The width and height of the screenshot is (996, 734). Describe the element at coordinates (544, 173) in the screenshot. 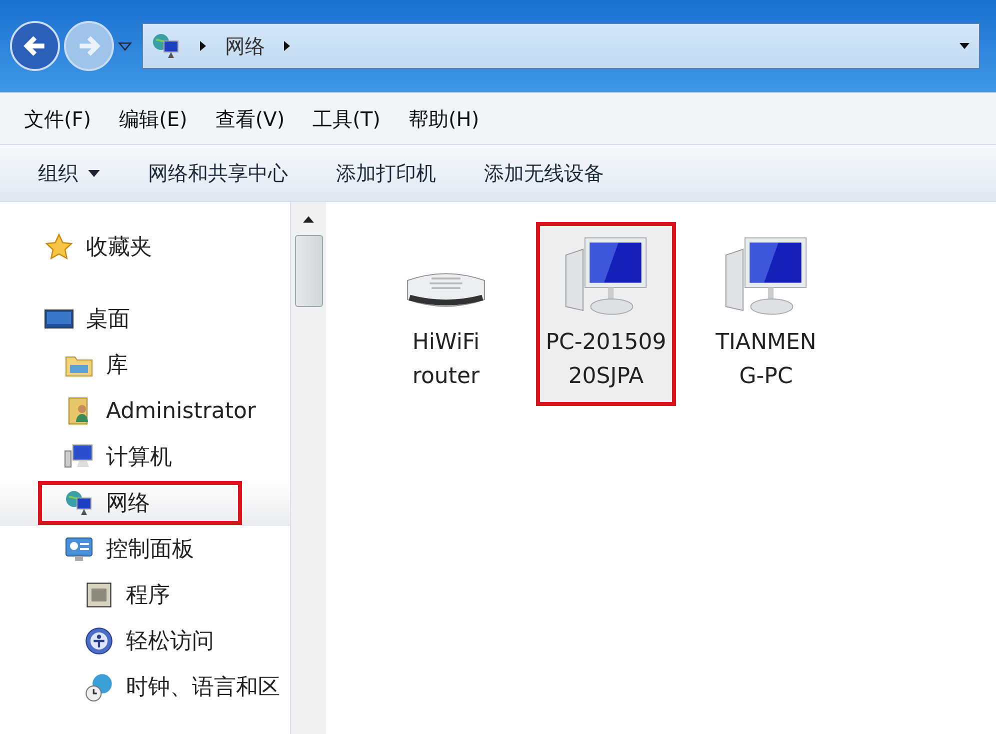

I see `toolbar-button: 添加无线设备` at that location.